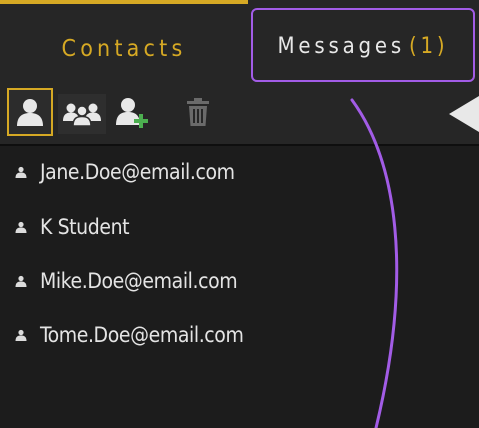 This screenshot has height=428, width=479. I want to click on group-contacts-button, so click(82, 114).